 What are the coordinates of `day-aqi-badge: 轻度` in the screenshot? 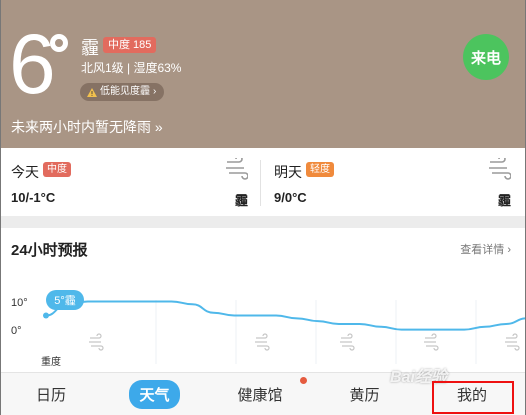 It's located at (320, 169).